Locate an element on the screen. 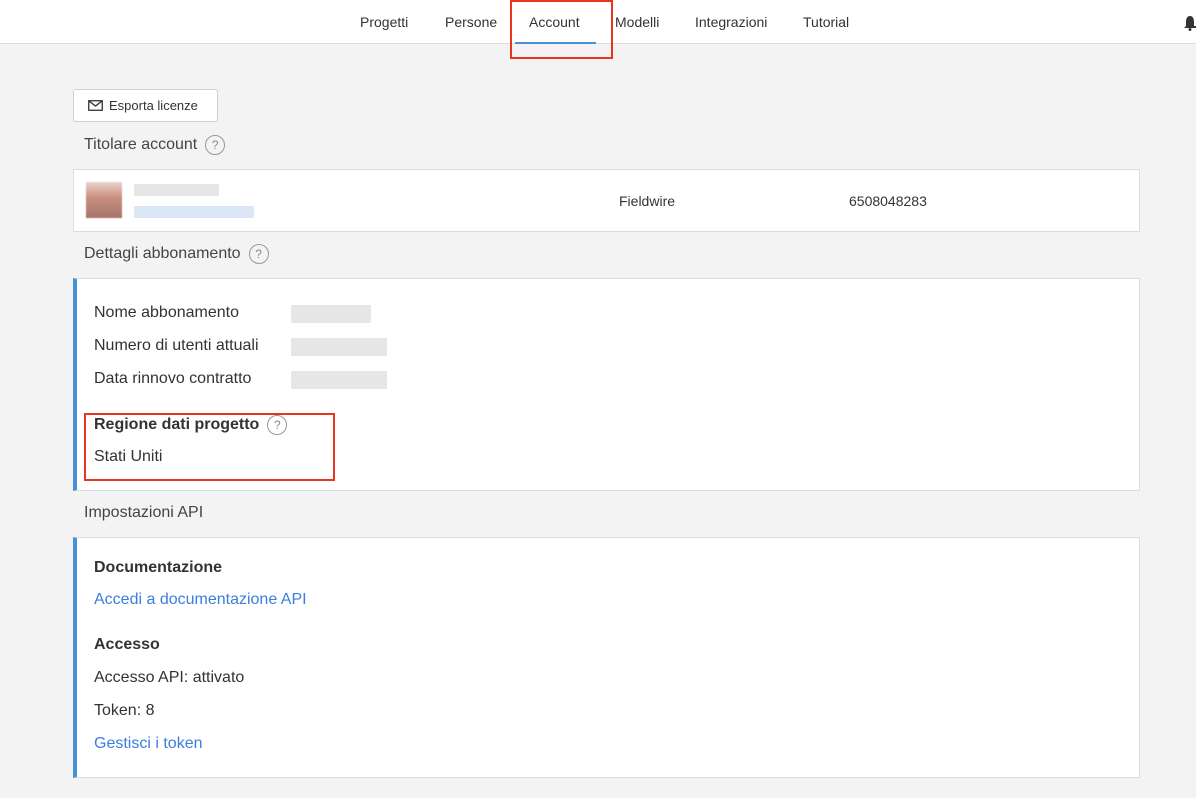  api-section-label: Impostazioni API is located at coordinates (144, 512).